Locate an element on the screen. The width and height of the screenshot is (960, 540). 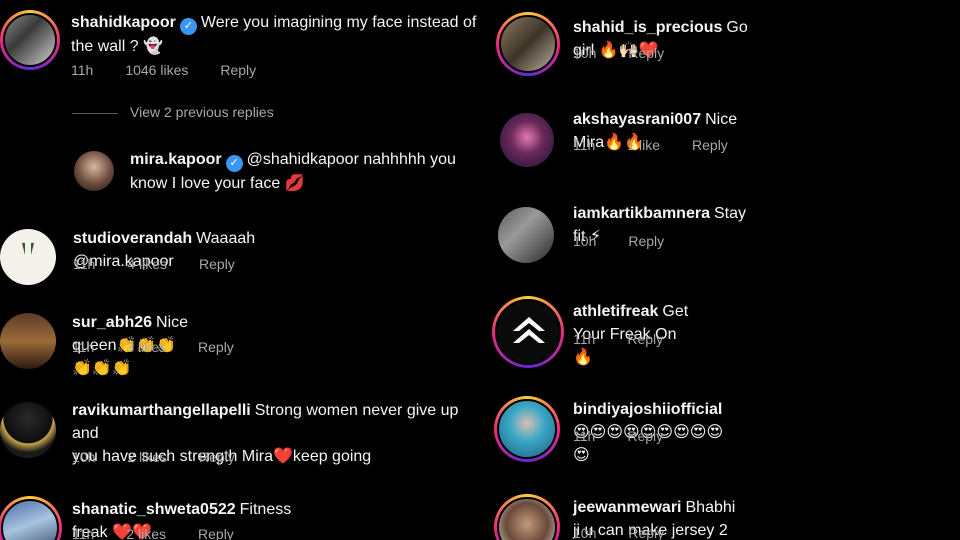
comment-username: shahidkapoor is located at coordinates (123, 22).